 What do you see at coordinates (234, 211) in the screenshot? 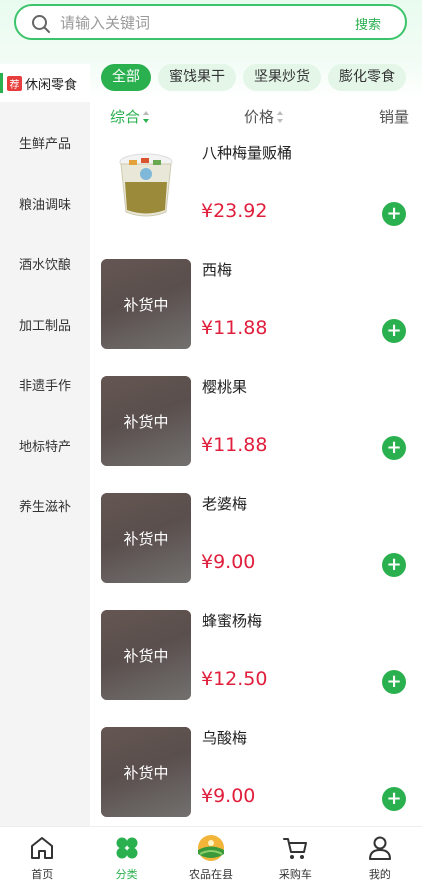
I see `product-price: ¥23.92` at bounding box center [234, 211].